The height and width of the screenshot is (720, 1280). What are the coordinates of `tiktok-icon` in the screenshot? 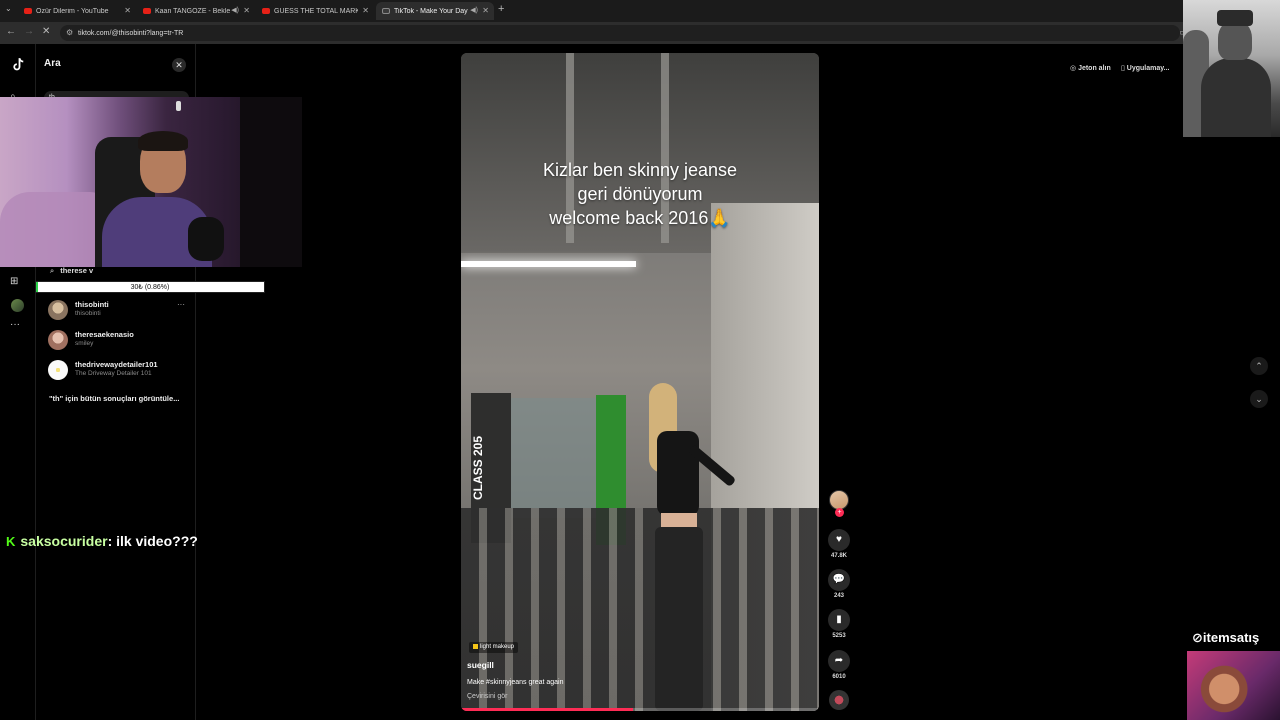 It's located at (386, 11).